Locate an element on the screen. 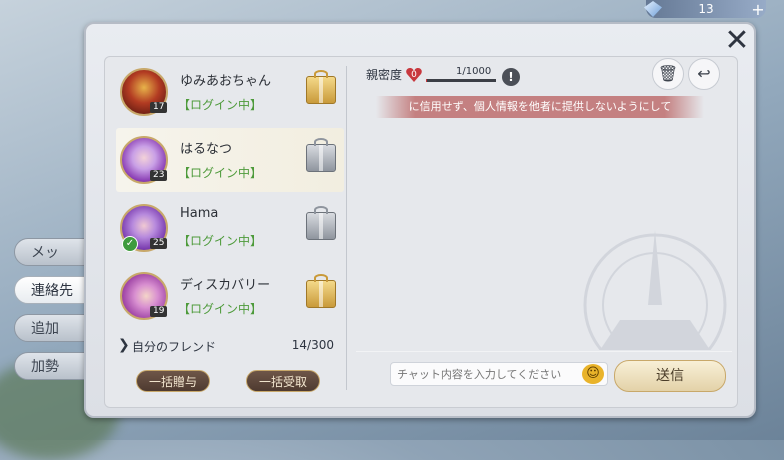 This screenshot has height=460, width=784. friend-row: 17 ゆみあおちゃん 【ログイン中】 is located at coordinates (230, 92).